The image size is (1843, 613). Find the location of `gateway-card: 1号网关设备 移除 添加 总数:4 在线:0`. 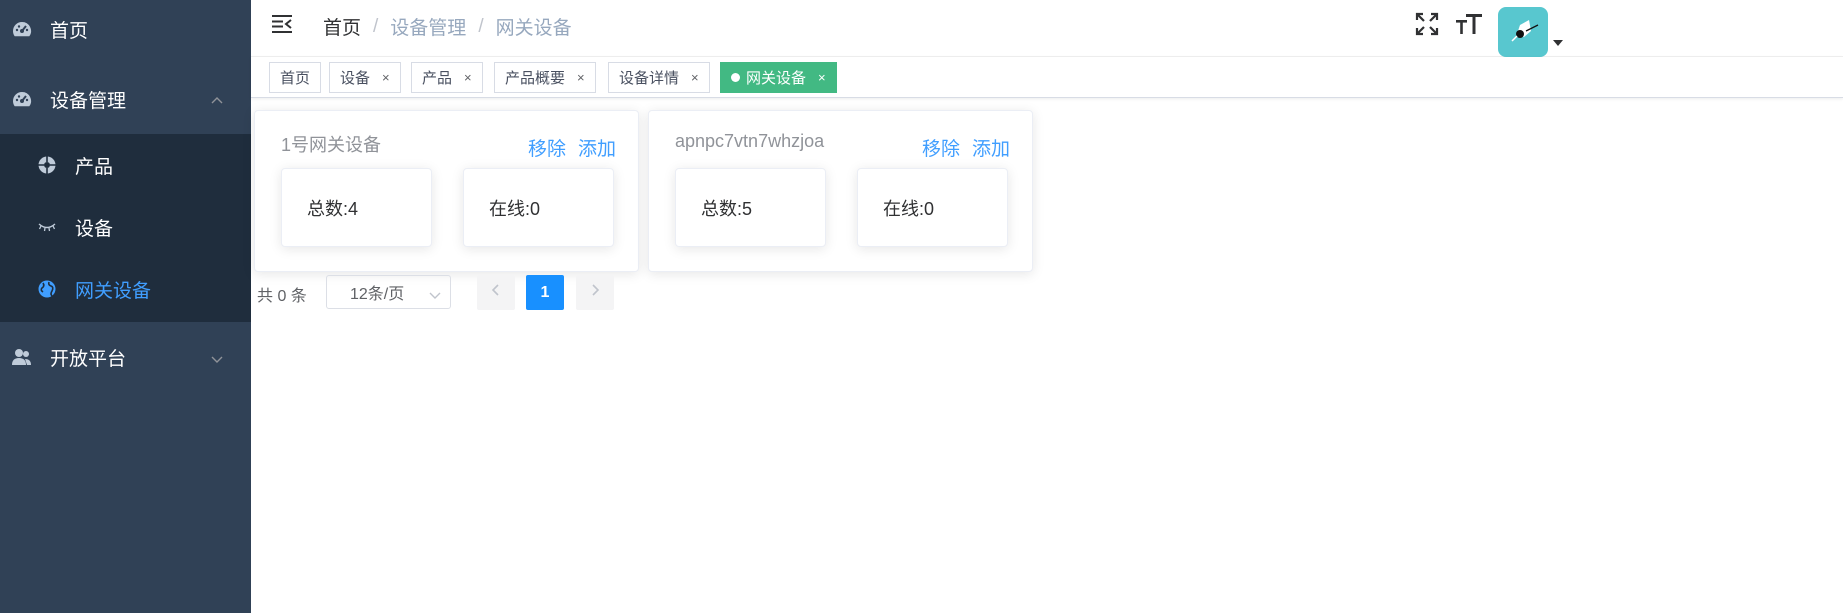

gateway-card: 1号网关设备 移除 添加 总数:4 在线:0 is located at coordinates (446, 191).